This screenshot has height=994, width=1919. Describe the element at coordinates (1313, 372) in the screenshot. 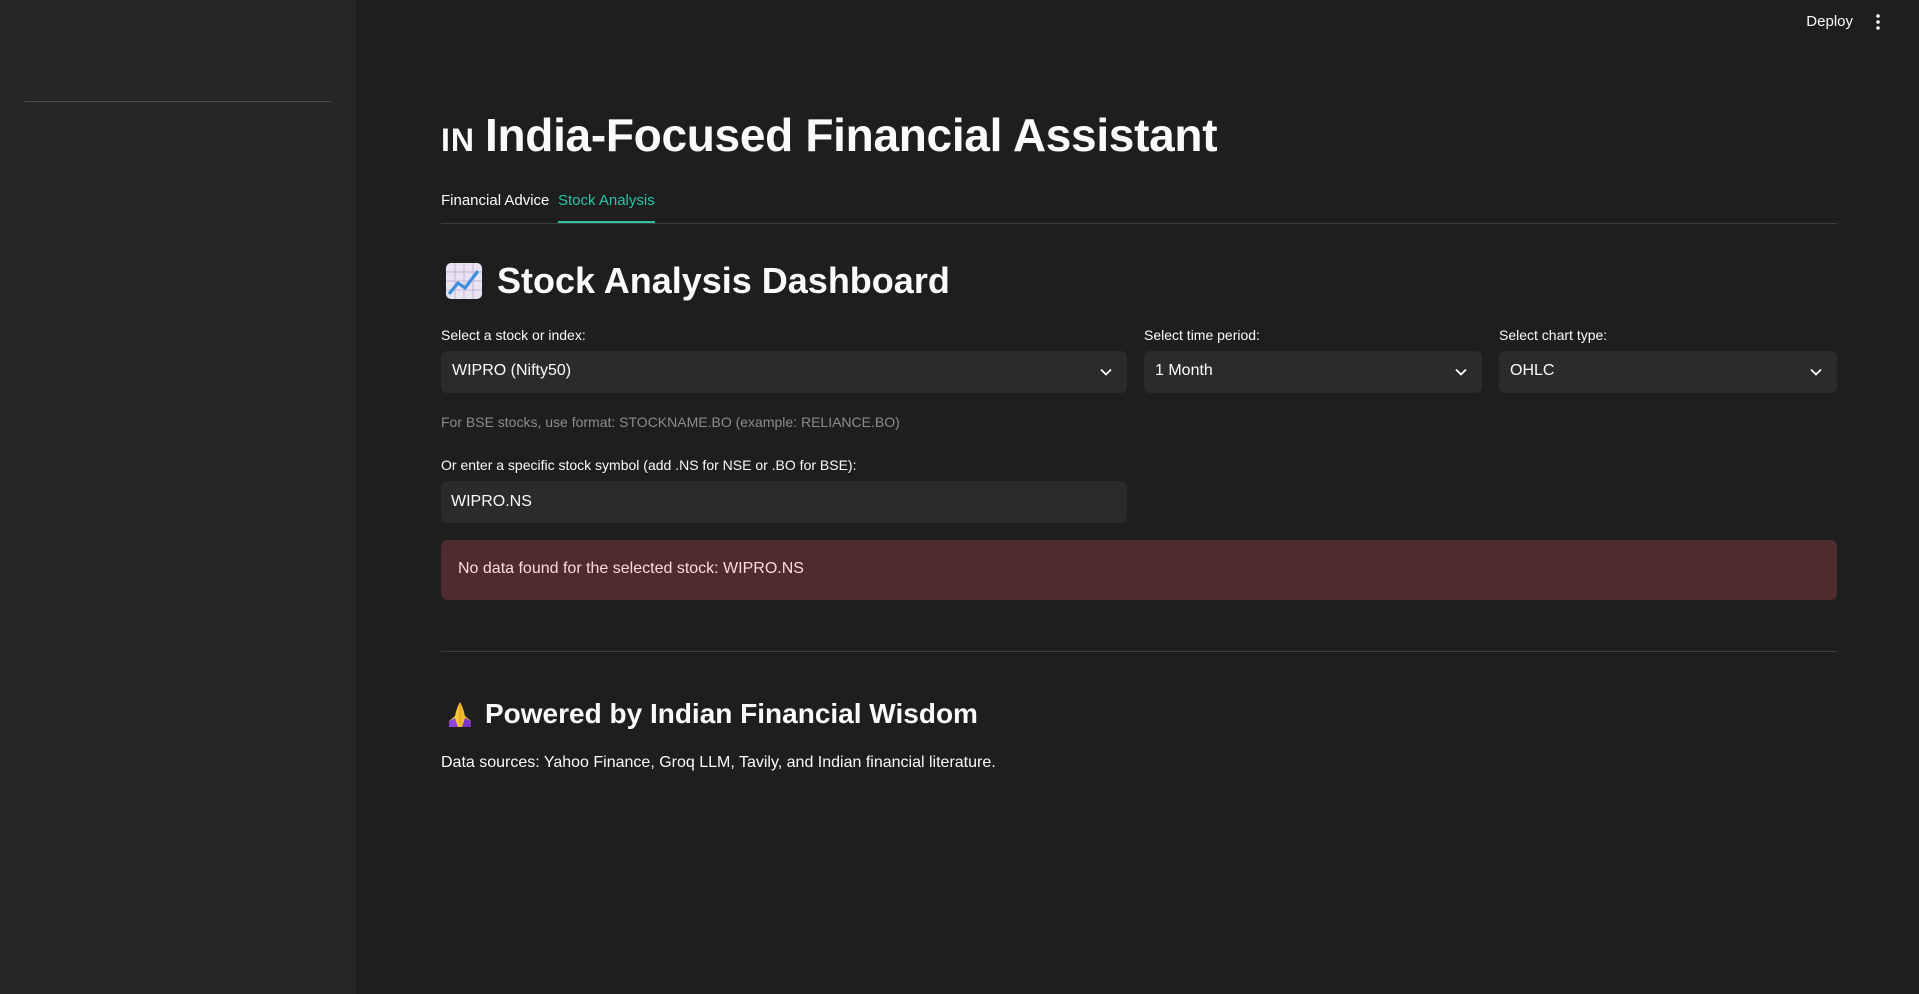

I see `period-select: 1 Month` at that location.